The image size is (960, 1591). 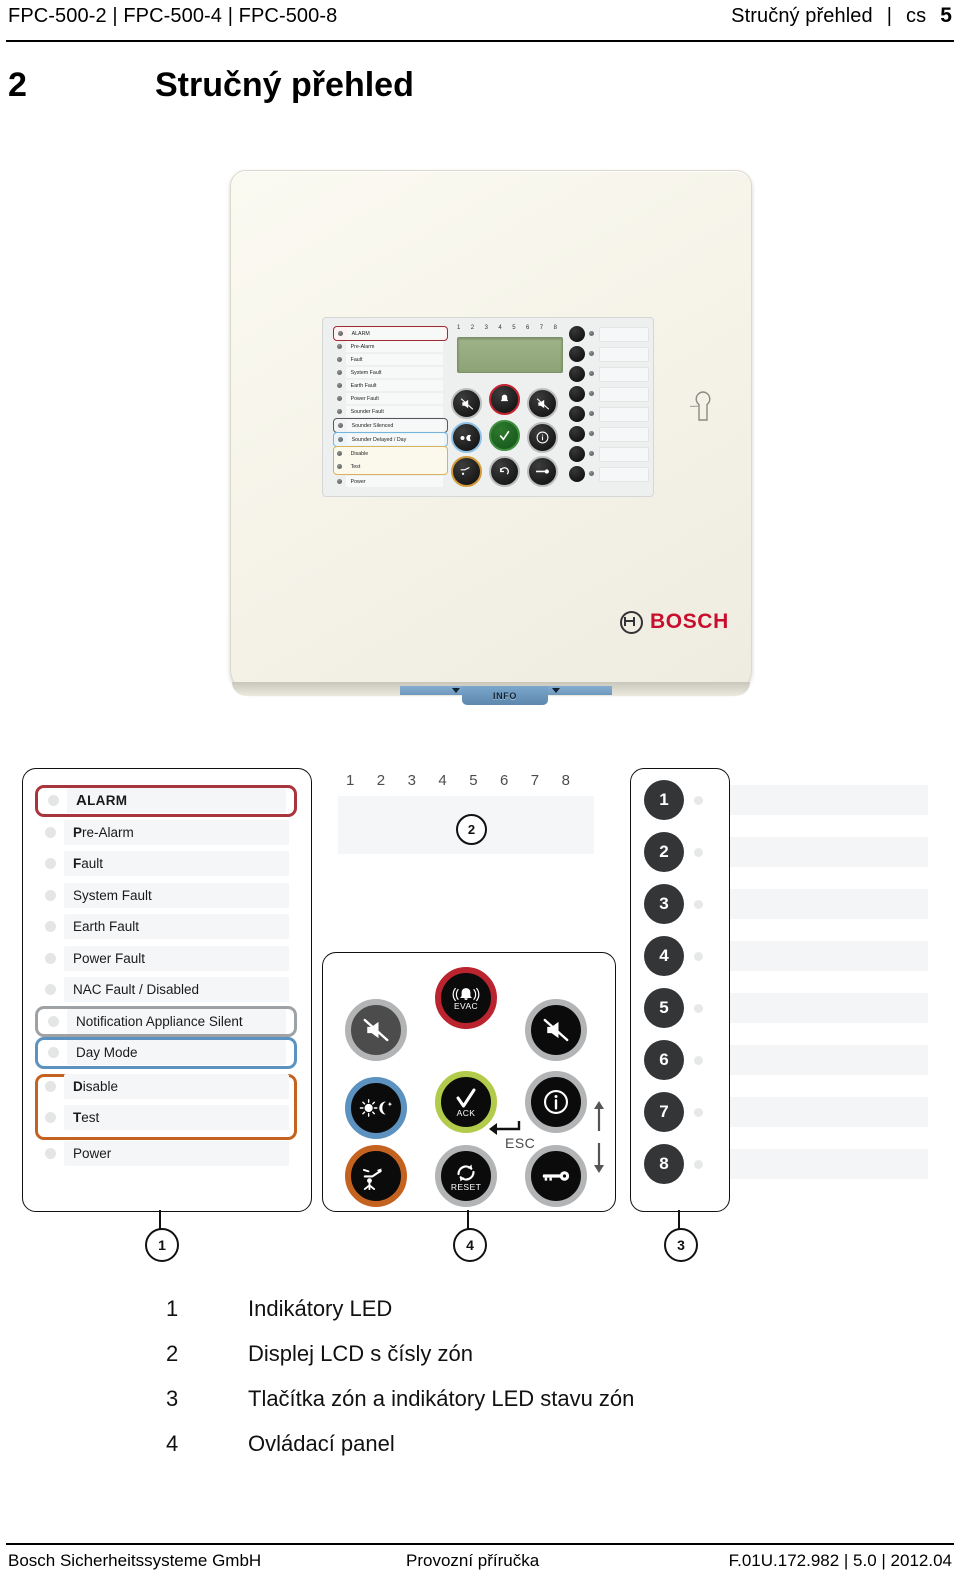 What do you see at coordinates (173, 16) in the screenshot?
I see `header-model-list: FPC-500-2 | FPC-500-4 | FPC-500-8` at bounding box center [173, 16].